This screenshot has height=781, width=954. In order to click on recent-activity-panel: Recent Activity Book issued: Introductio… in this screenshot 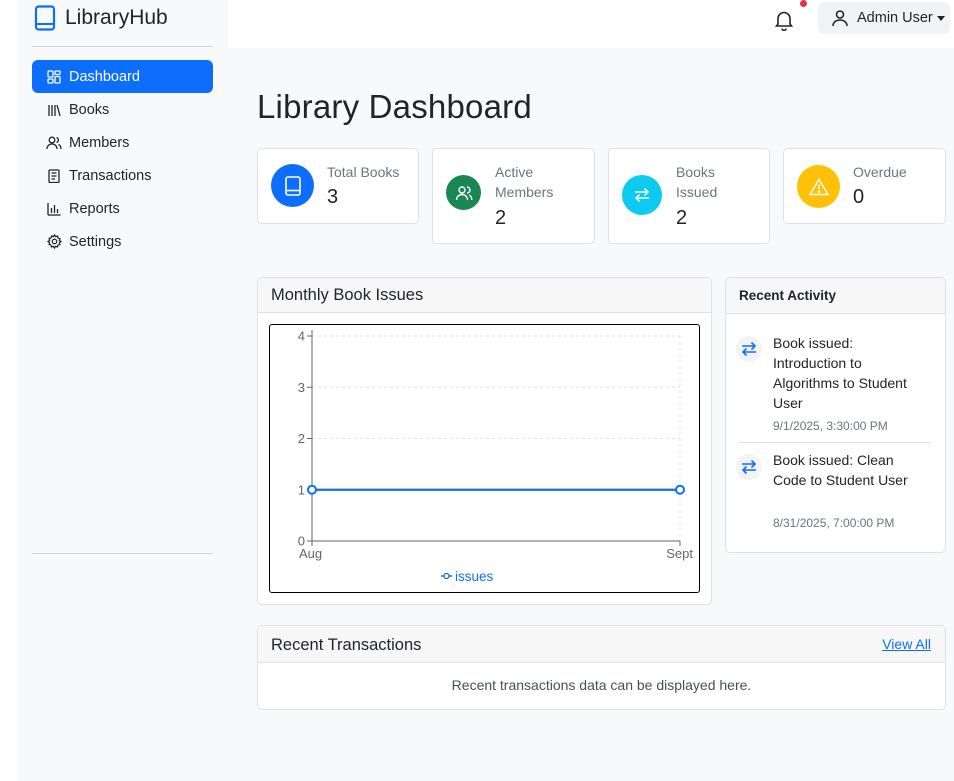, I will do `click(835, 415)`.